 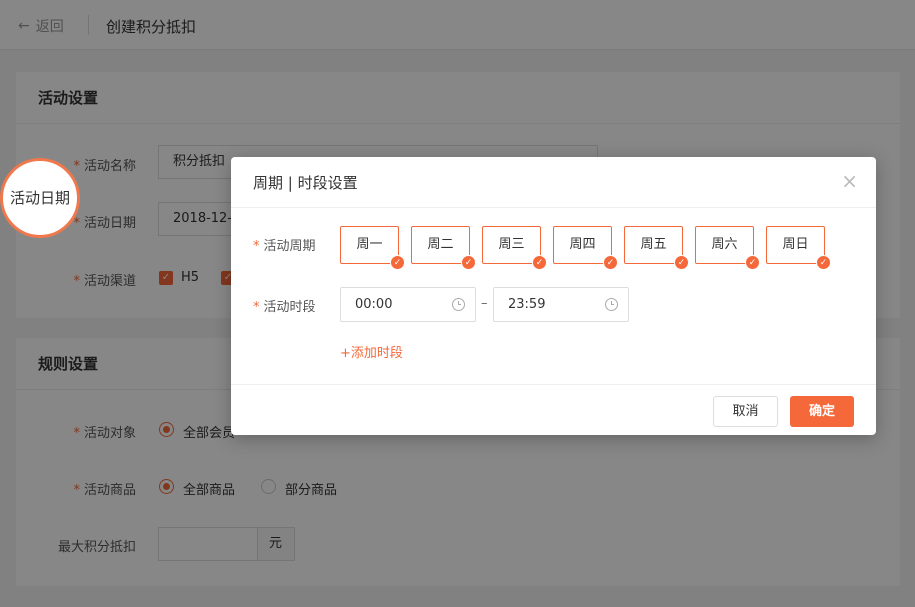 What do you see at coordinates (585, 248) in the screenshot?
I see `day-thu-button: 周四 ✓` at bounding box center [585, 248].